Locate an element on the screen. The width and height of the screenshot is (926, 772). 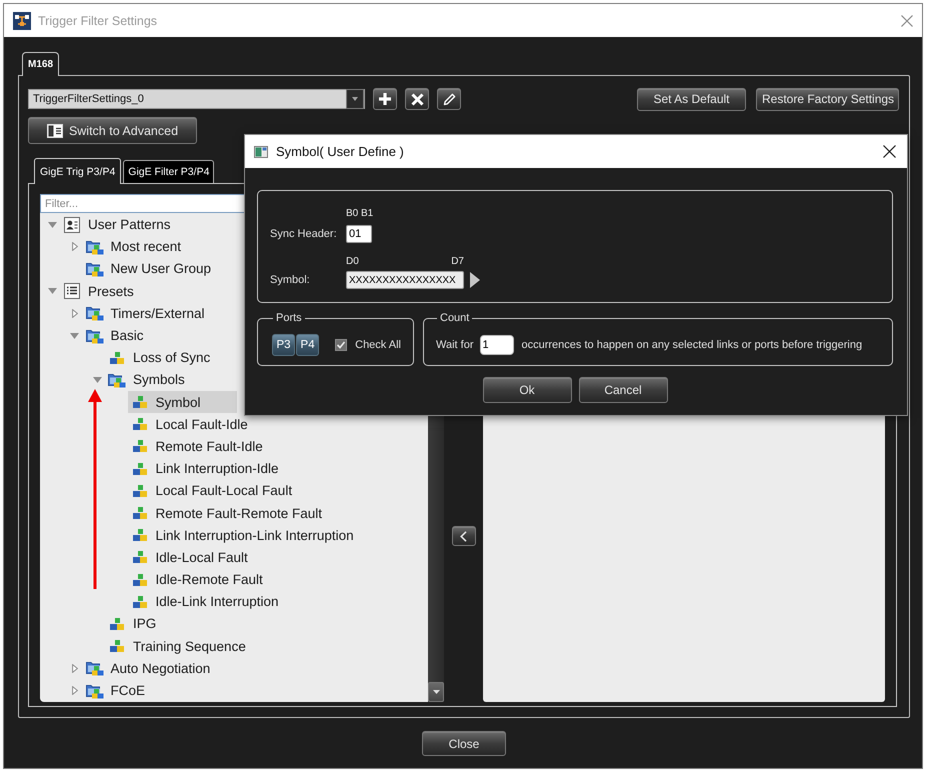
device-tab: M168 is located at coordinates (41, 64).